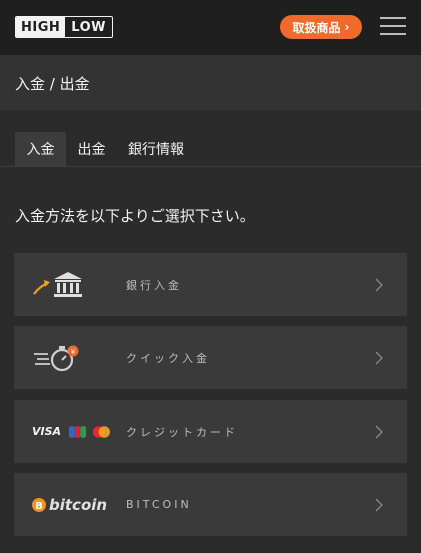 The image size is (421, 553). What do you see at coordinates (41, 27) in the screenshot?
I see `logo-high: HIGH` at bounding box center [41, 27].